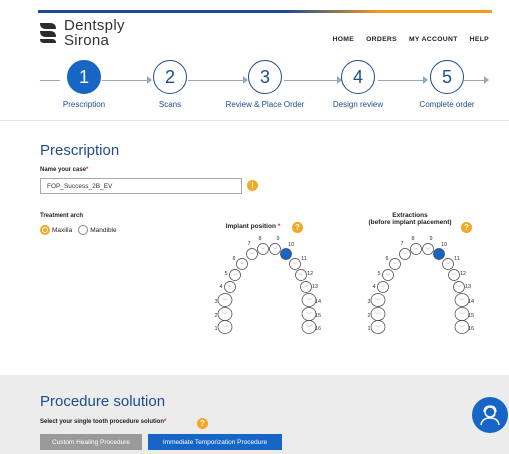 The height and width of the screenshot is (454, 509). What do you see at coordinates (84, 104) in the screenshot?
I see `step-label: Prescription` at bounding box center [84, 104].